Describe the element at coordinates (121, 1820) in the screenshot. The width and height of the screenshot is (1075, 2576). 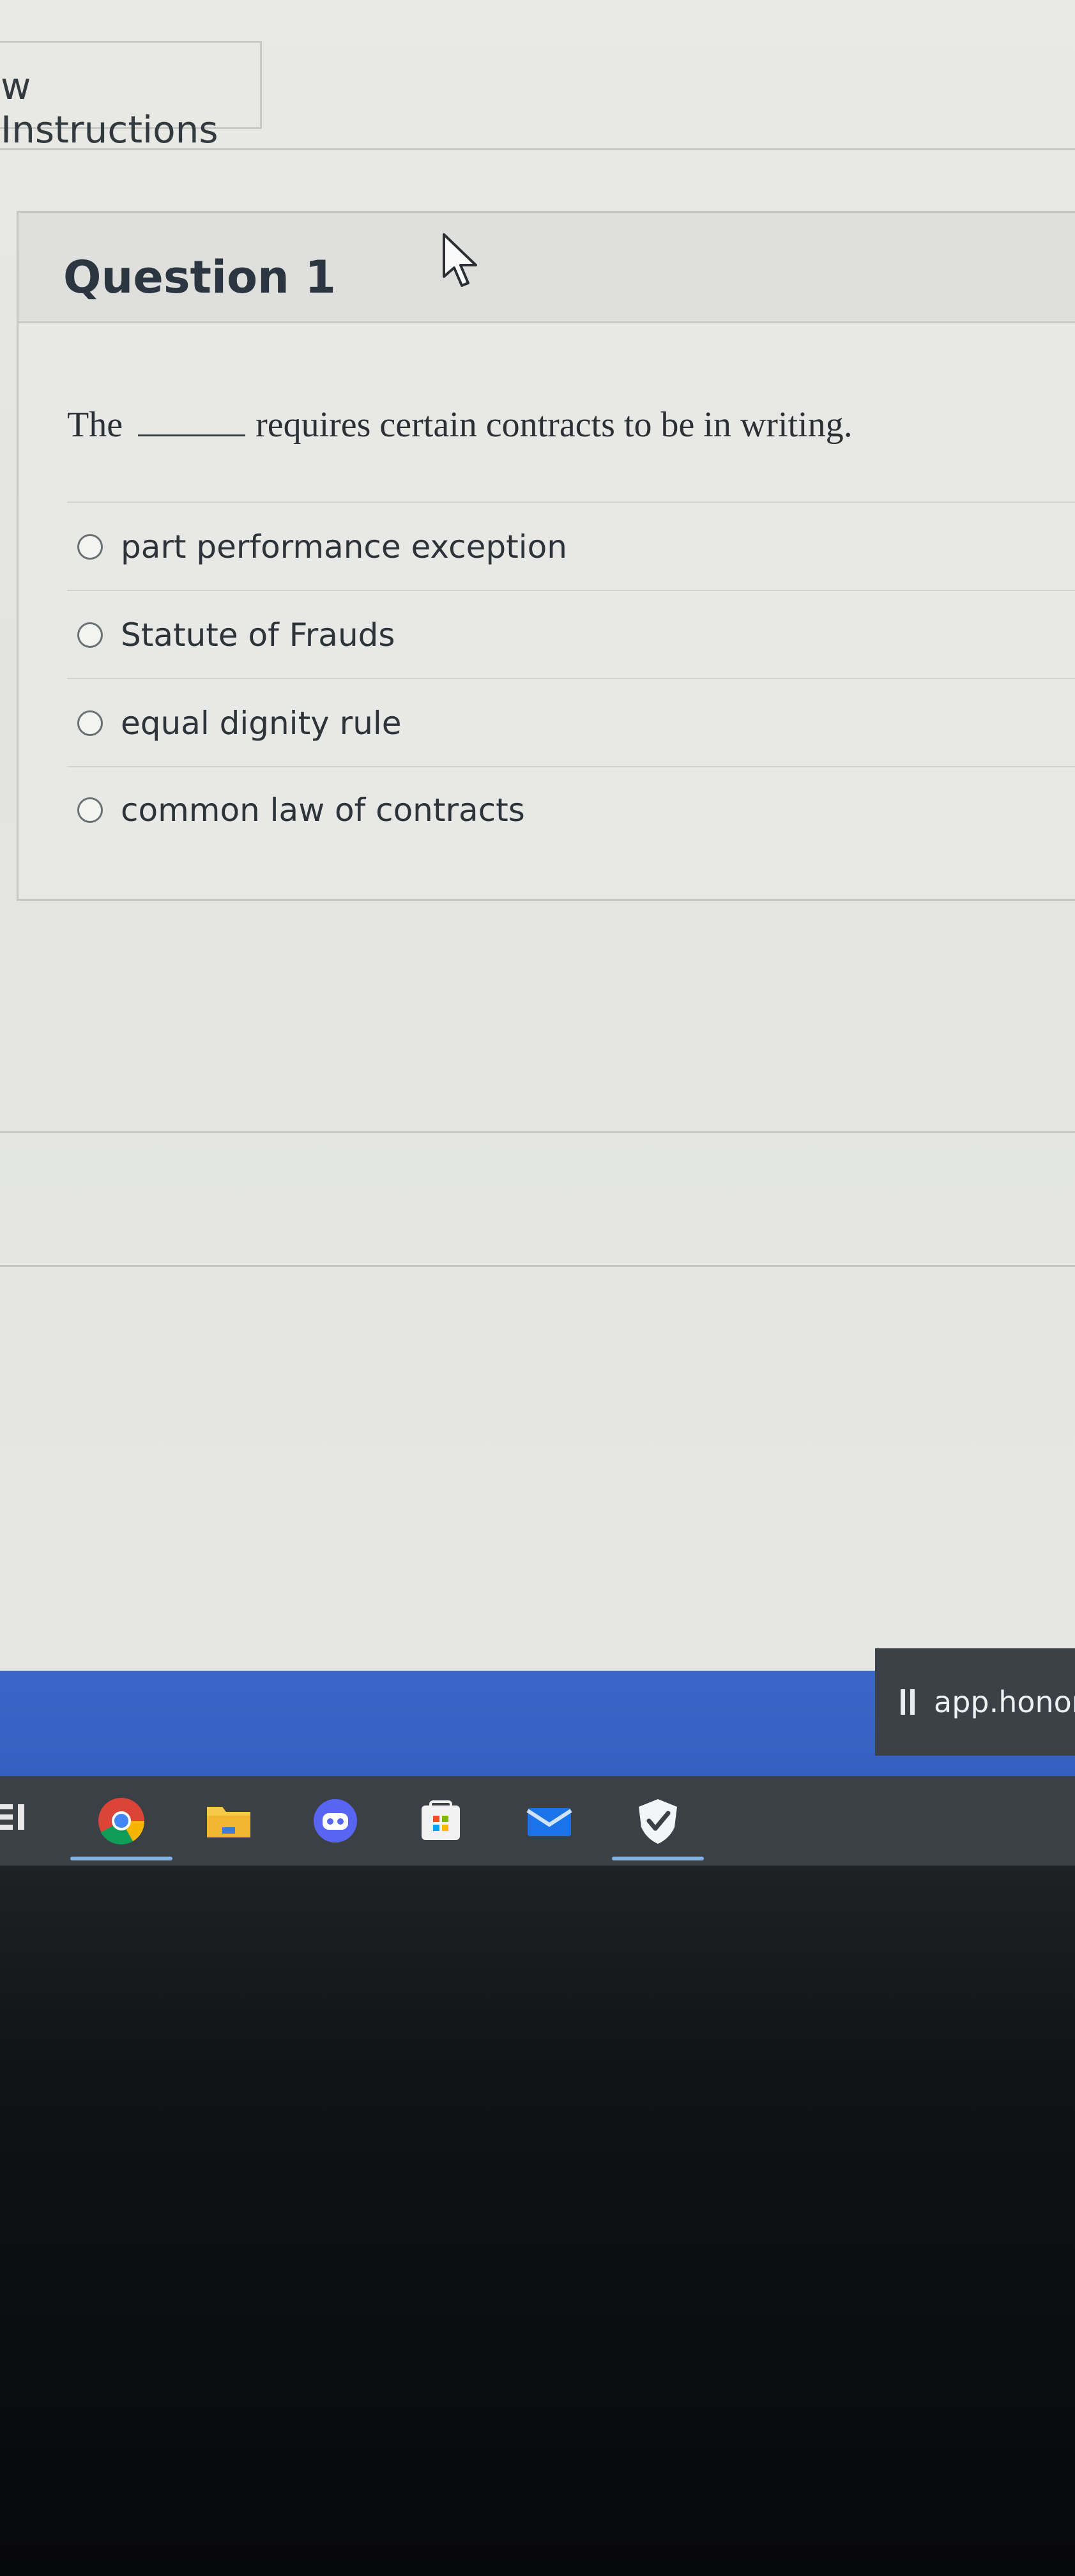
I see `chrome-icon` at that location.